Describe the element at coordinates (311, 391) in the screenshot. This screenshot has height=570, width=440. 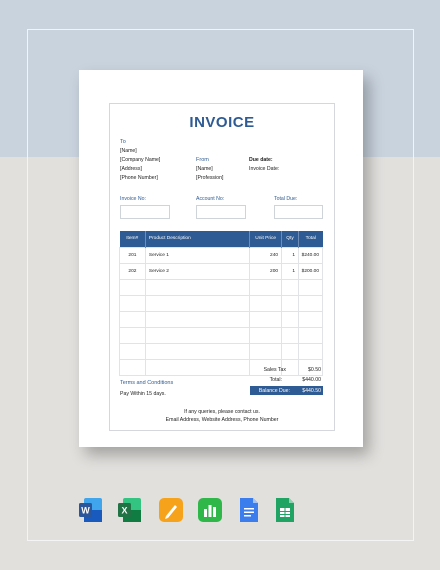
I see `balance-due-value: $440.50` at that location.